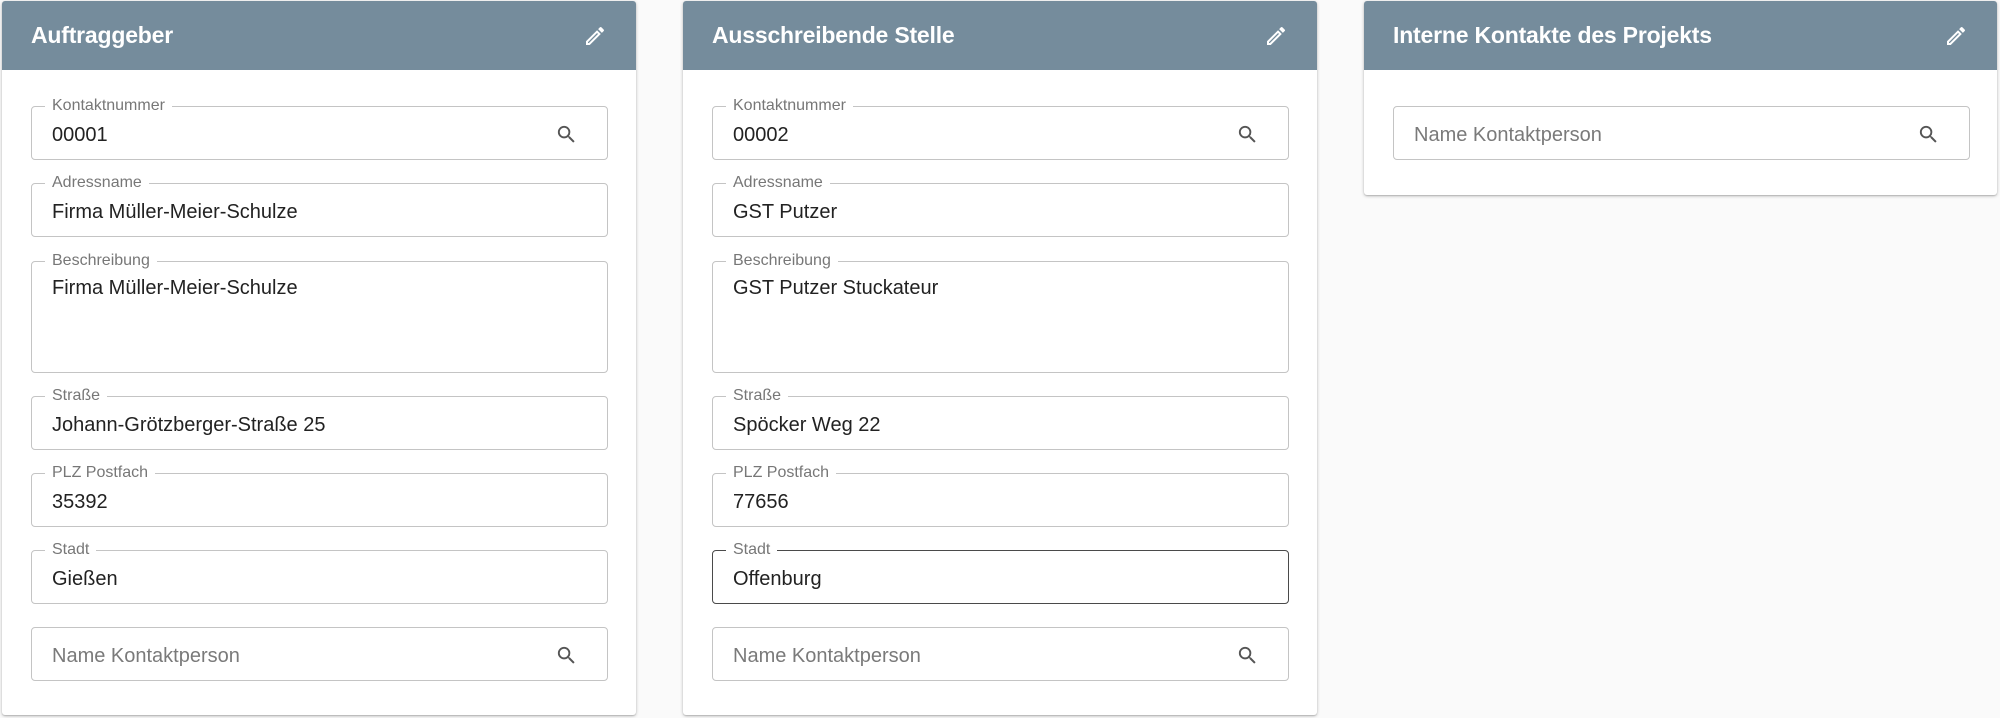  Describe the element at coordinates (175, 288) in the screenshot. I see `description-value: Firma Müller-Meier-Schulze` at that location.